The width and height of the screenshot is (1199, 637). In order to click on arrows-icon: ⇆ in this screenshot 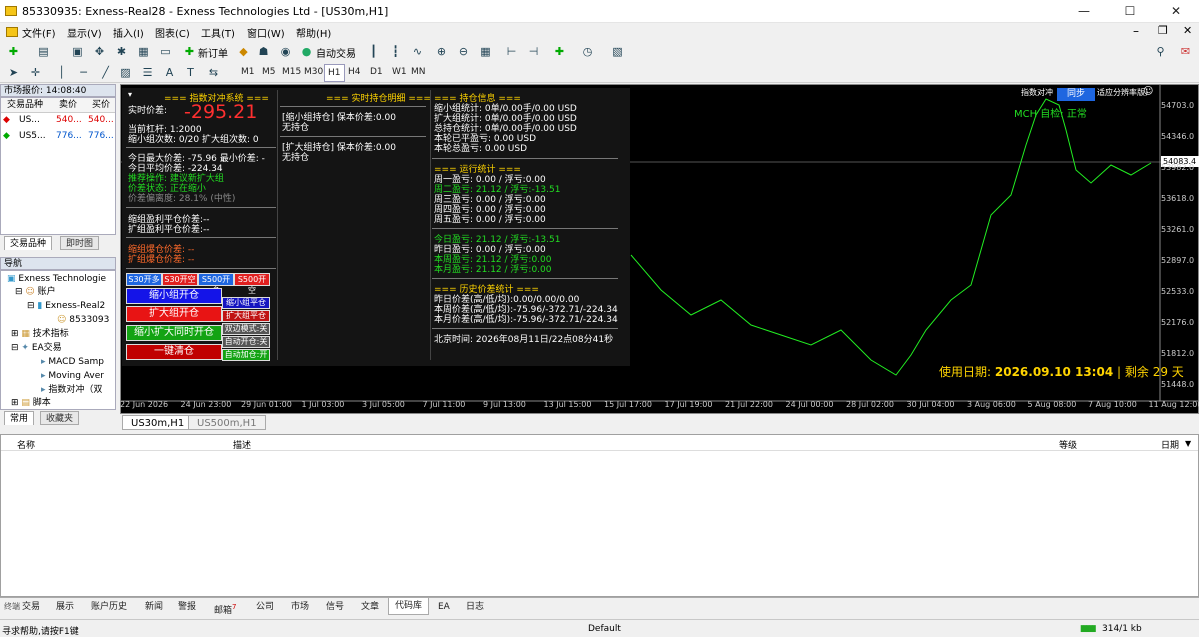, I will do `click(213, 72)`.